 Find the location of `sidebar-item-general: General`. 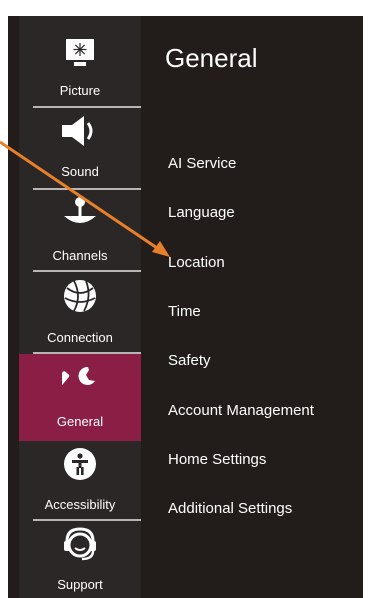

sidebar-item-general: General is located at coordinates (80, 397).